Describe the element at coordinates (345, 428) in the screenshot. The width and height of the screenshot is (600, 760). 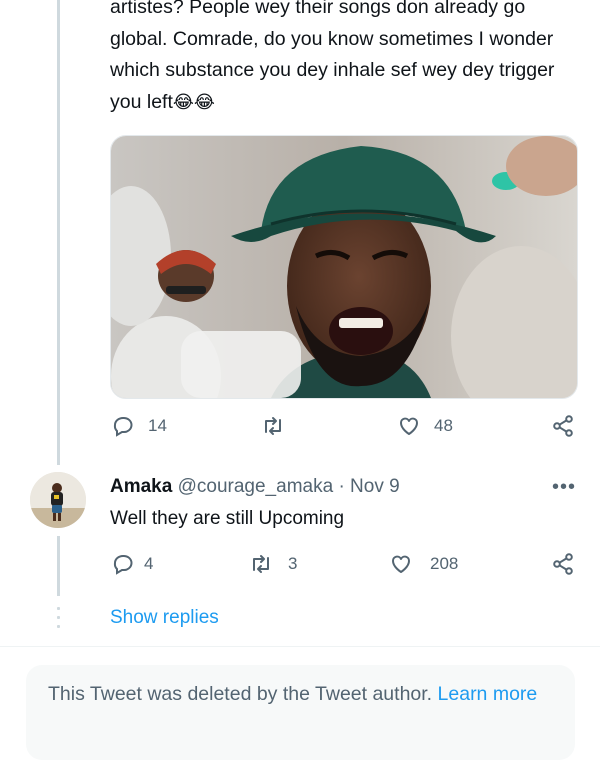
I see `tweet-actions: 14 48` at that location.